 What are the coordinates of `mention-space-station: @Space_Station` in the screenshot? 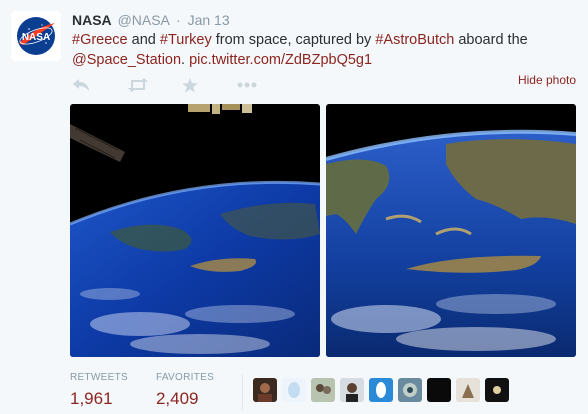 It's located at (126, 60).